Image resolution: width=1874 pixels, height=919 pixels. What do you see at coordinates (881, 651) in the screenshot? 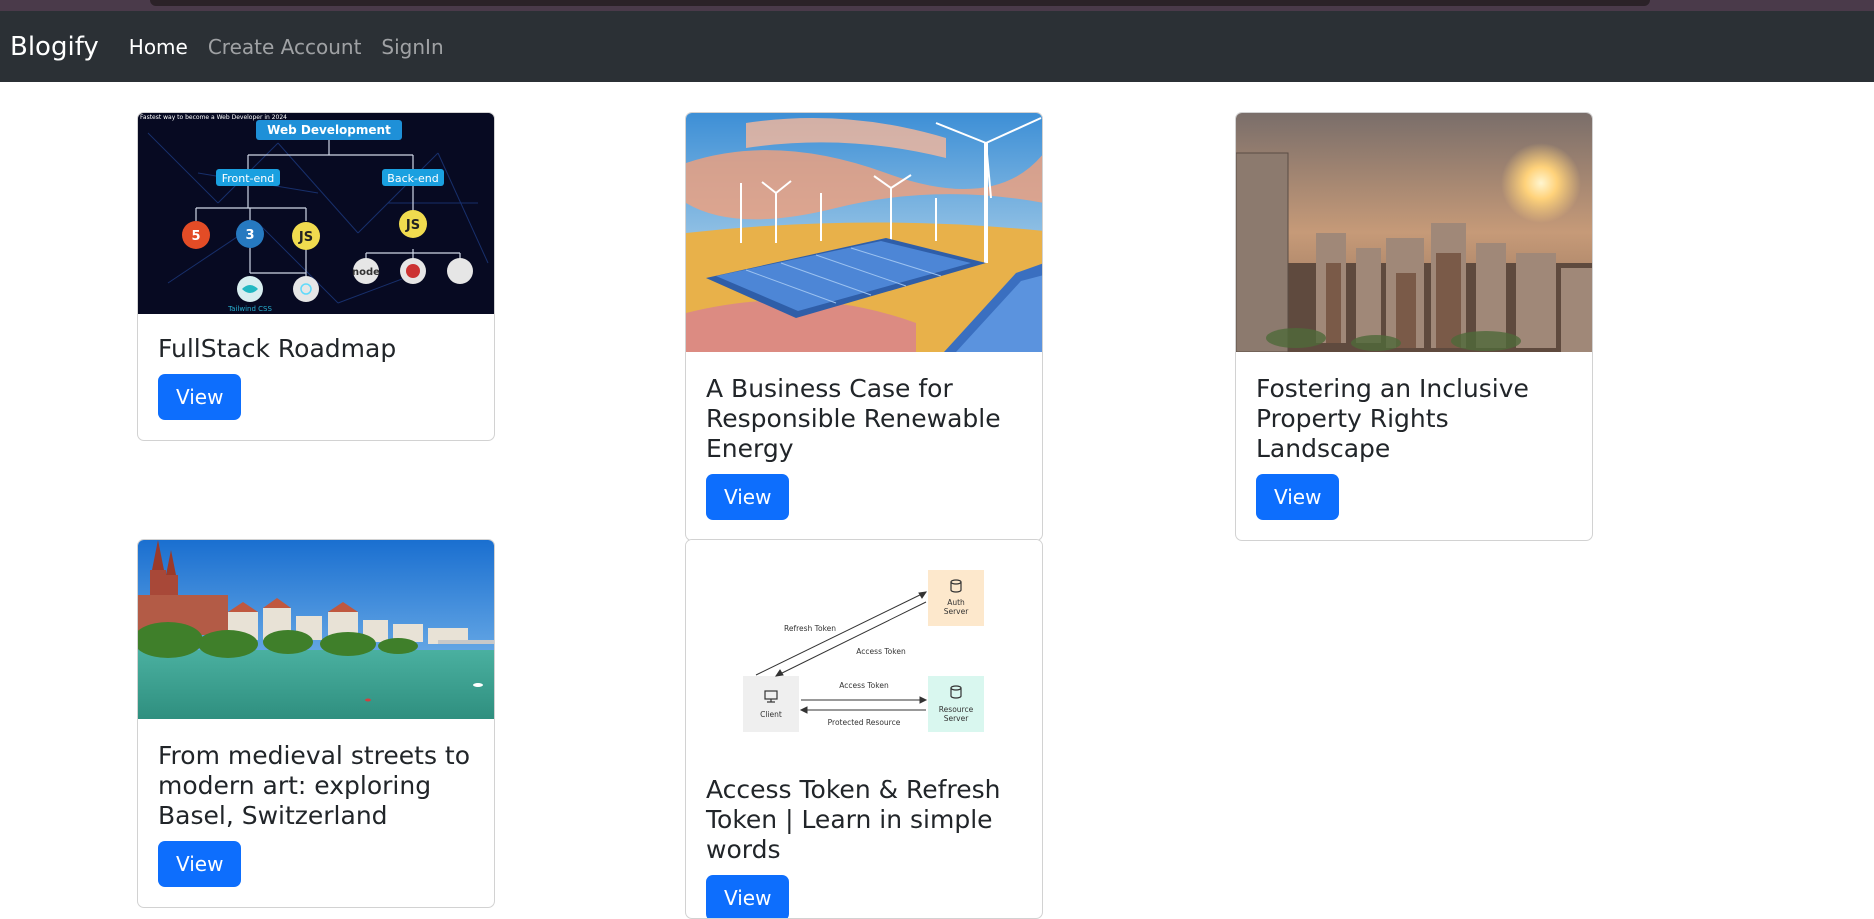
I see `access-token-label-1: Access Token` at bounding box center [881, 651].